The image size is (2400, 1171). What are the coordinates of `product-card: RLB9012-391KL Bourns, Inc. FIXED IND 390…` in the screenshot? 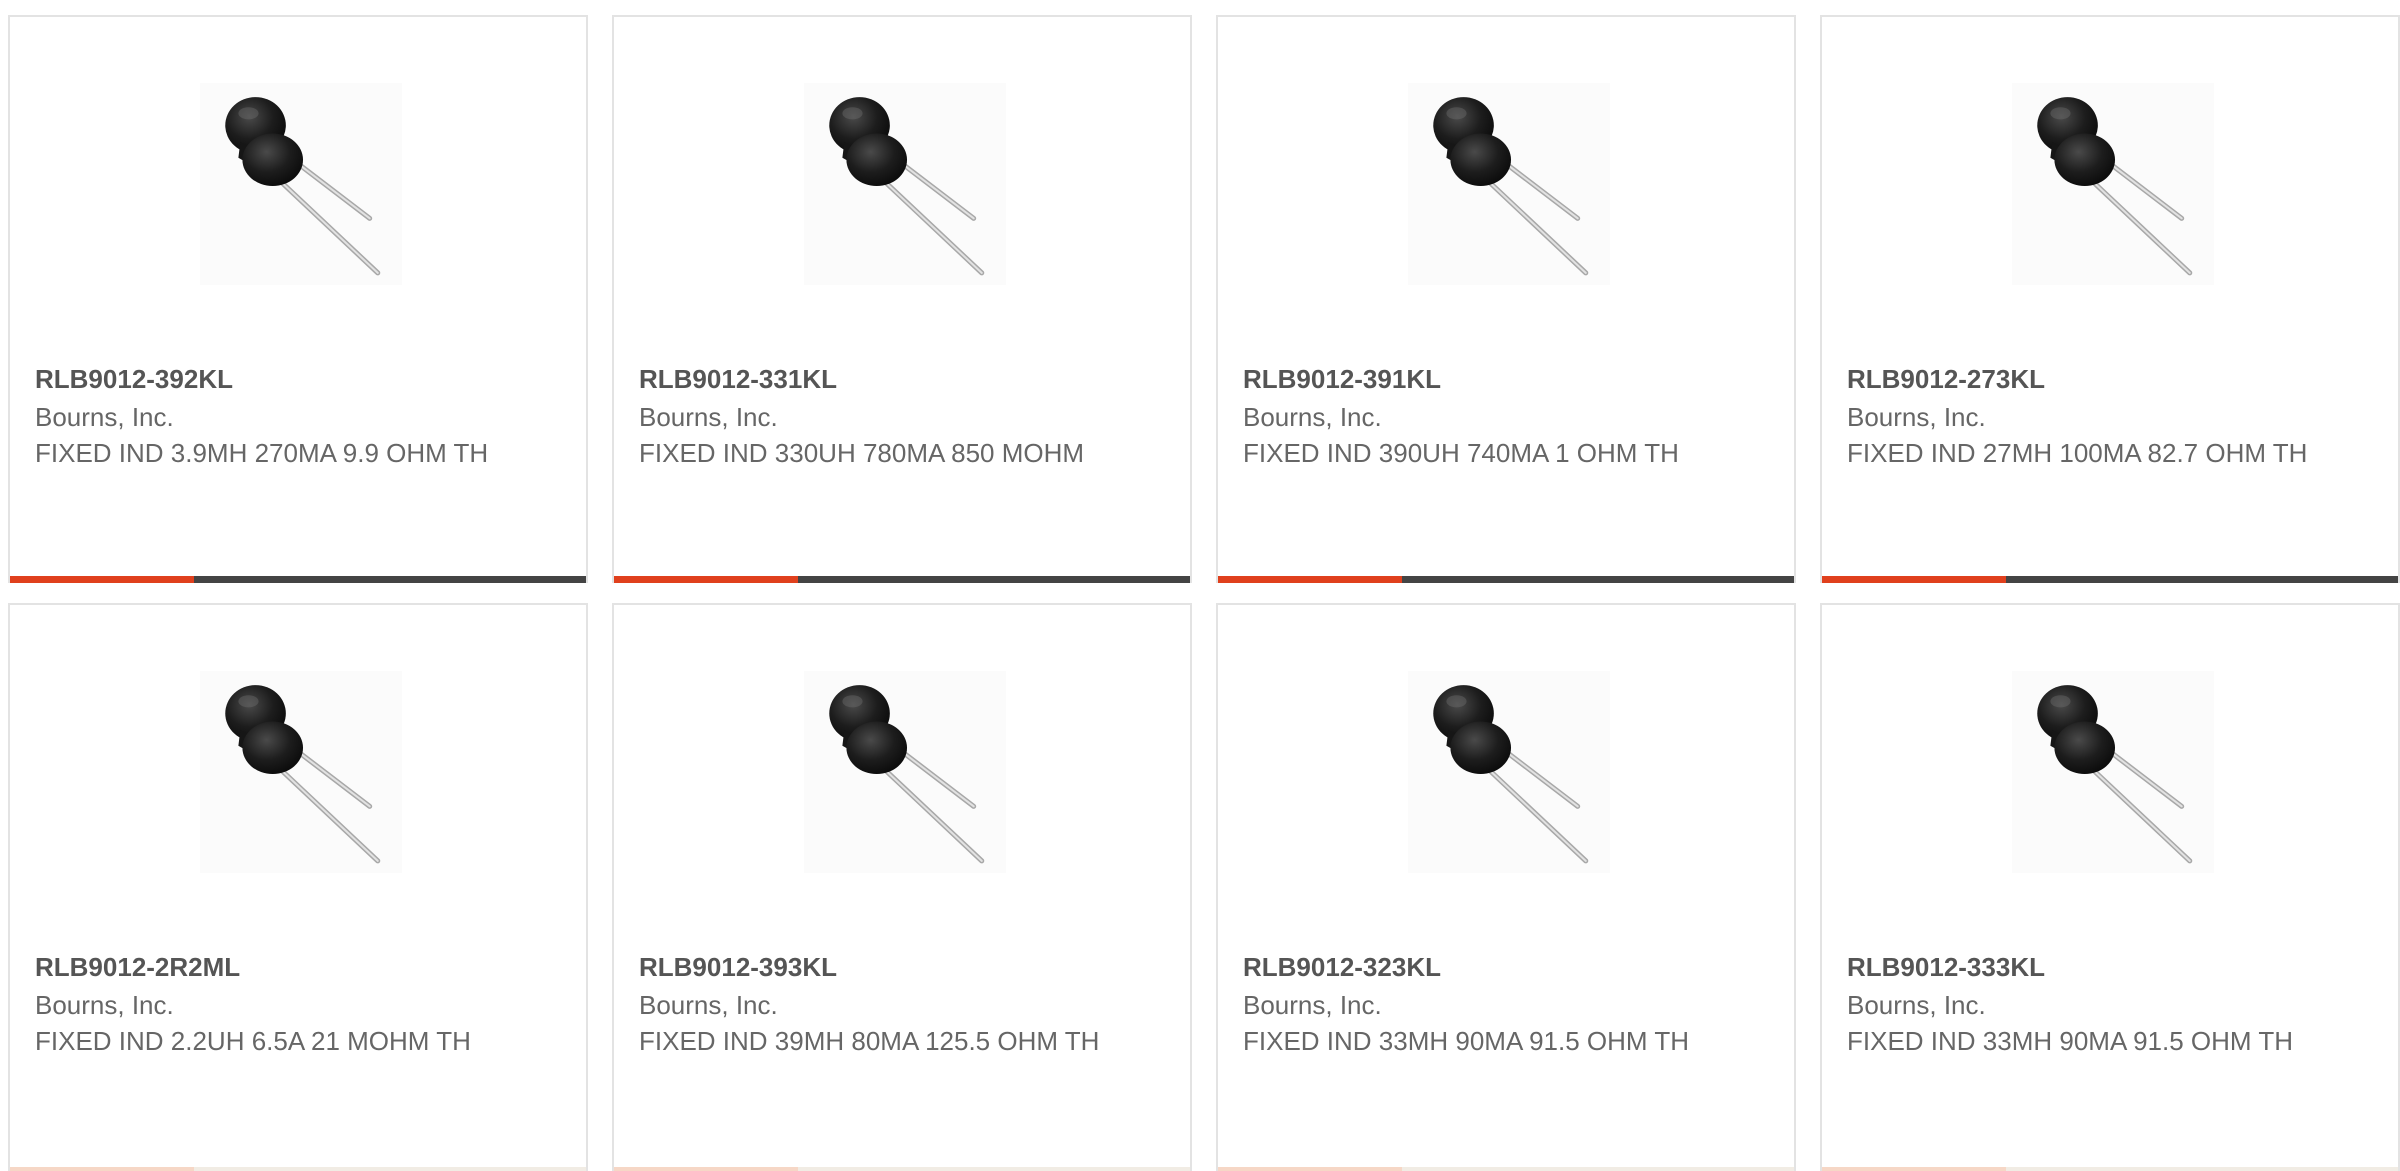 It's located at (1506, 299).